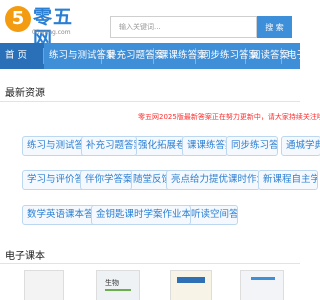  I want to click on search-input, so click(183, 27).